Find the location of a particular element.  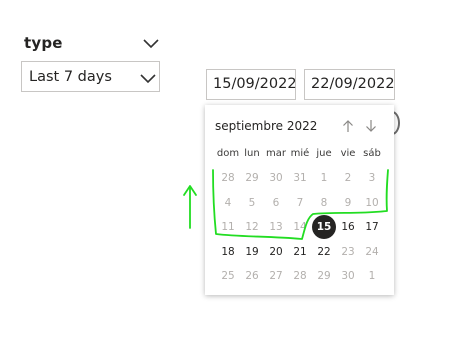

calendar-day: 10 is located at coordinates (372, 203).